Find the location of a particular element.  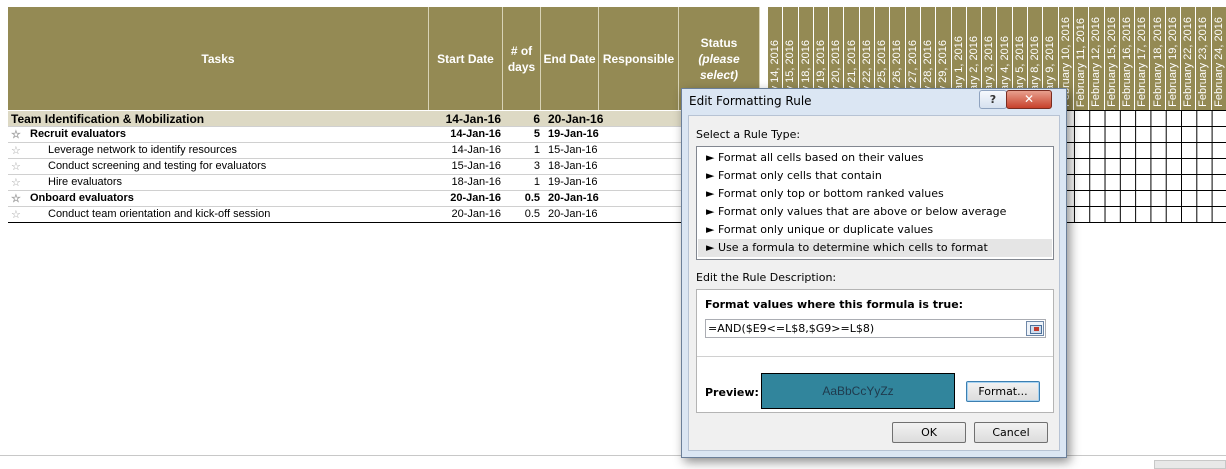

rule-type-option: ► Format only unique or duplicate values is located at coordinates (875, 230).